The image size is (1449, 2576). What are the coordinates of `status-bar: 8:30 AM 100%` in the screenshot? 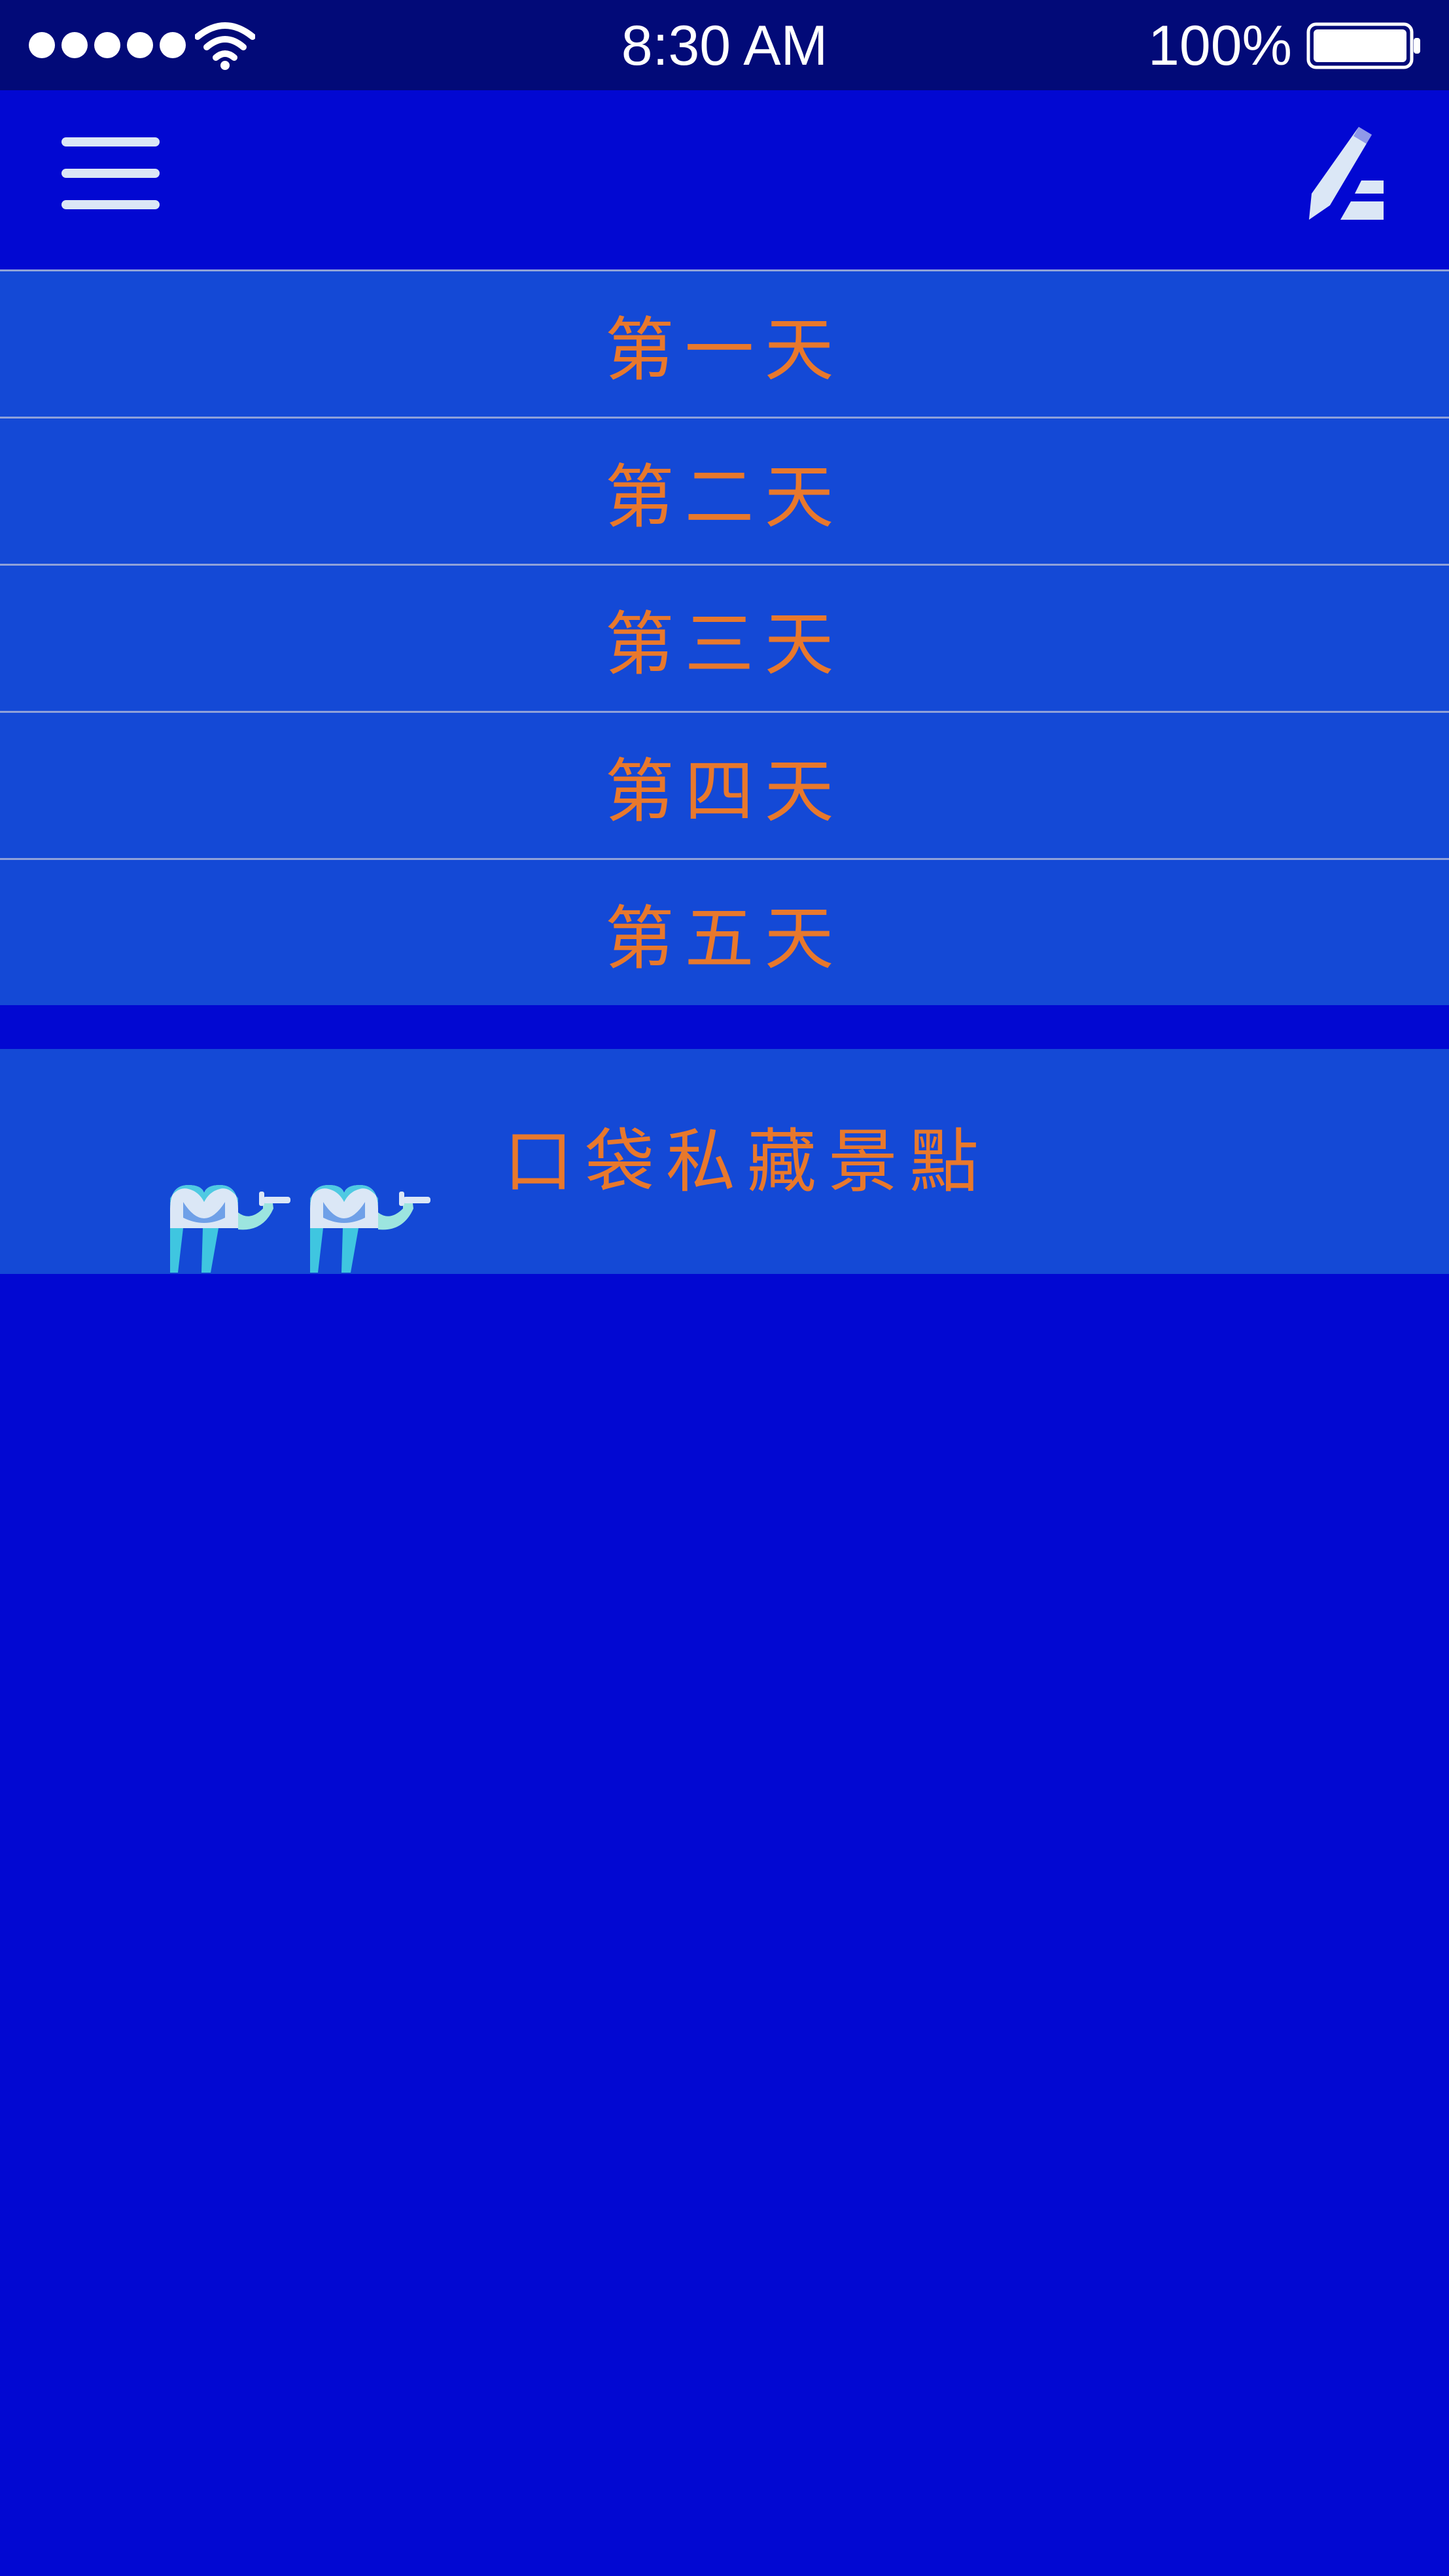 It's located at (724, 45).